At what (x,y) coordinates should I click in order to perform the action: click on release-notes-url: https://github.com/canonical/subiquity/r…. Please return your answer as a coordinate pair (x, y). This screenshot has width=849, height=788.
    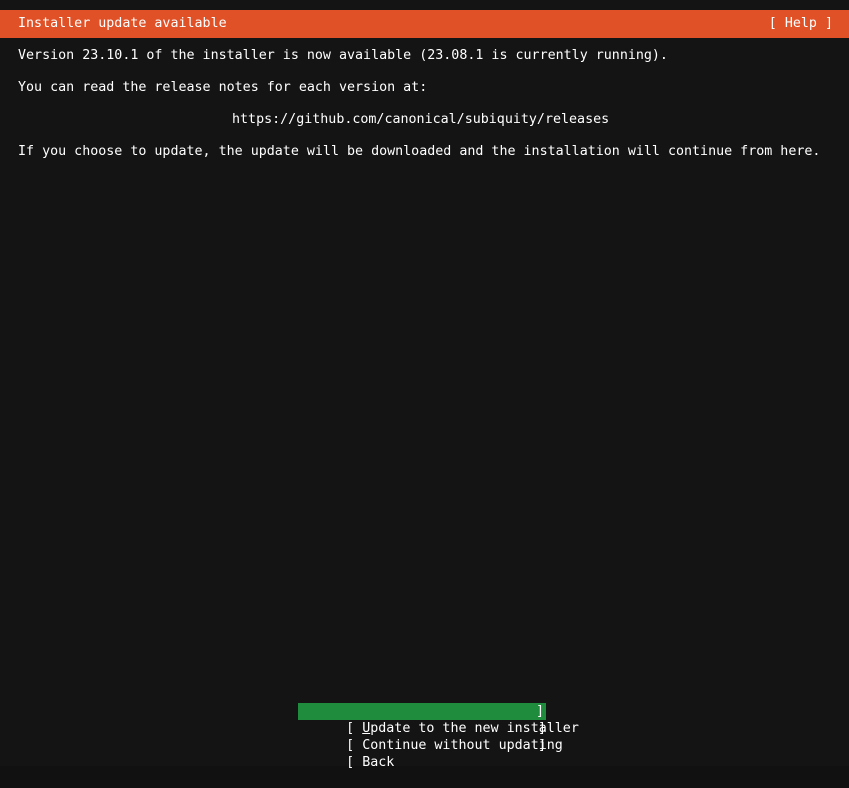
    Looking at the image, I should click on (421, 119).